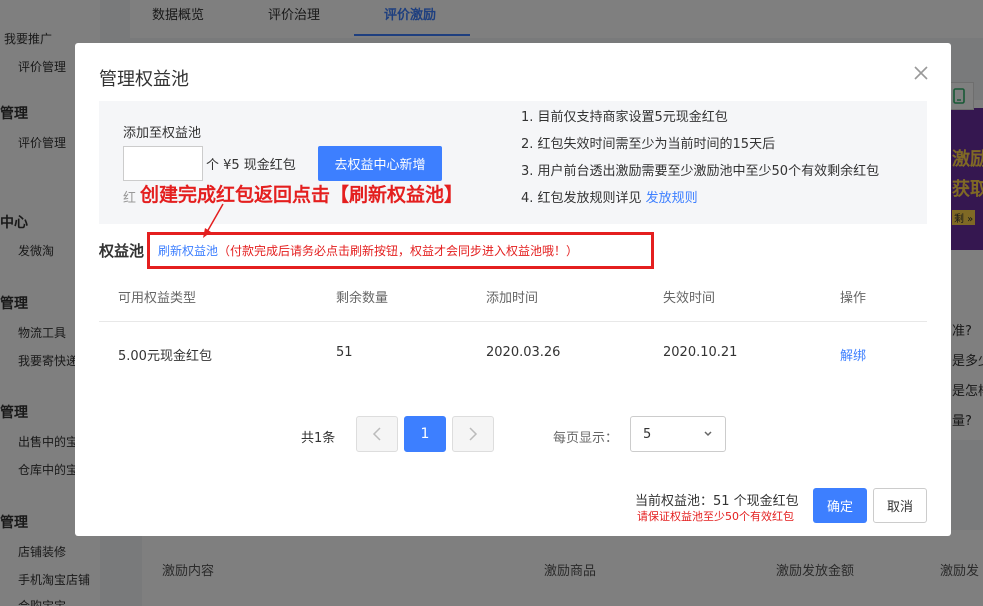  I want to click on annotation-callout: 创建完成红包返回点击【刷新权益池】, so click(302, 195).